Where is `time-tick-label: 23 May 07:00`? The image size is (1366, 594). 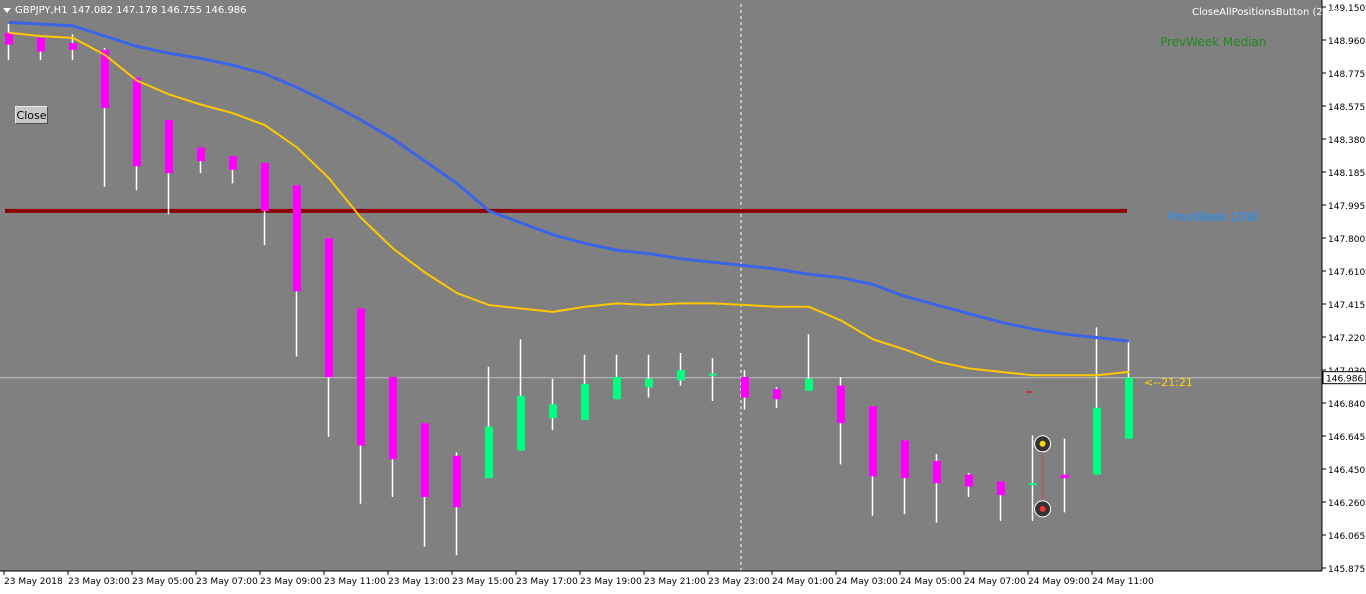
time-tick-label: 23 May 07:00 is located at coordinates (227, 582).